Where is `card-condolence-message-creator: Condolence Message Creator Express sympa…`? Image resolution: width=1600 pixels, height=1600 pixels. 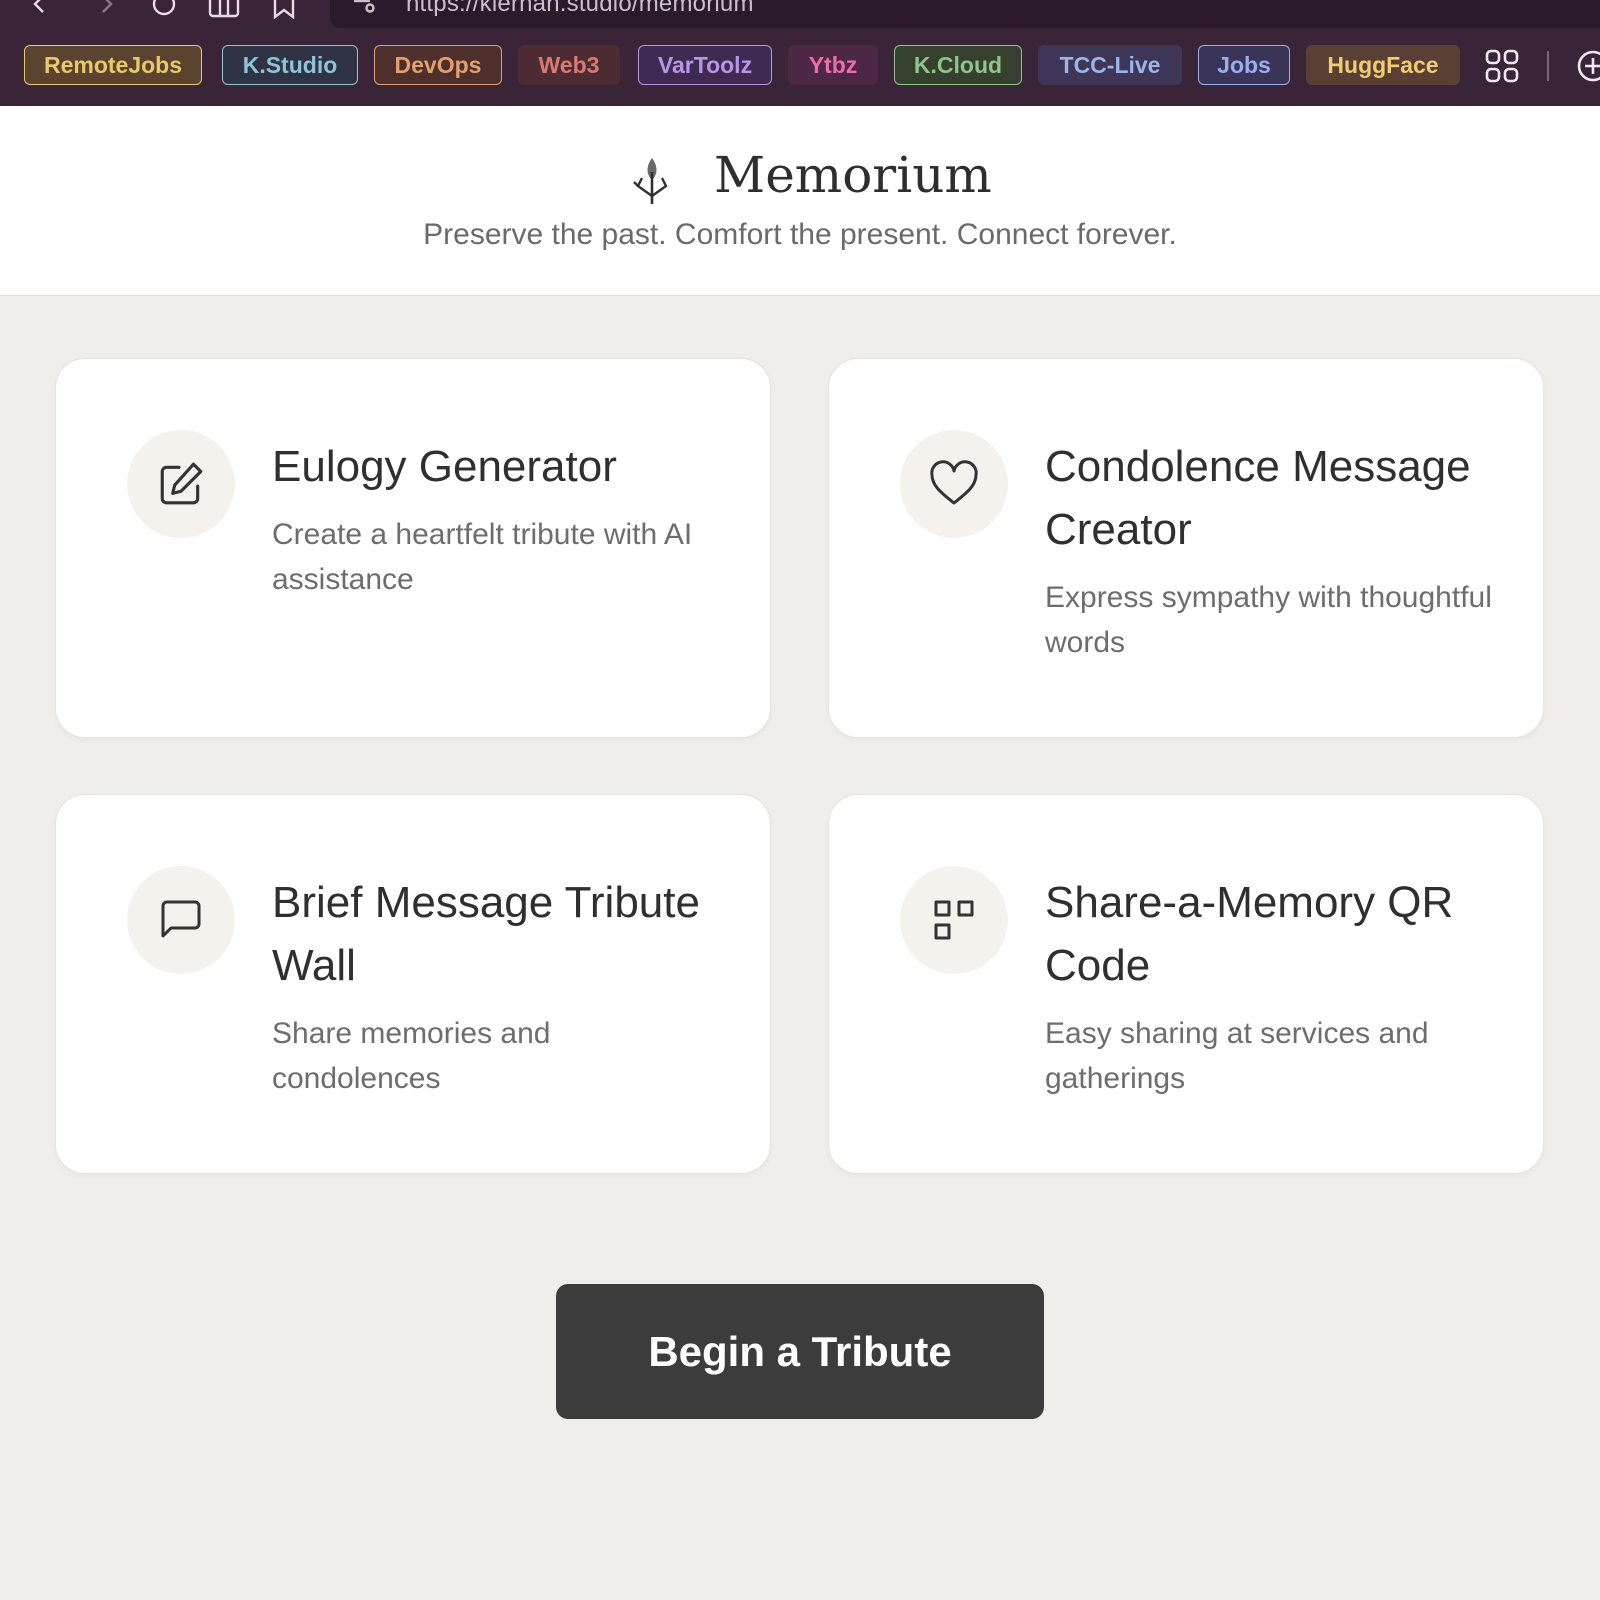 card-condolence-message-creator: Condolence Message Creator Express sympa… is located at coordinates (1186, 548).